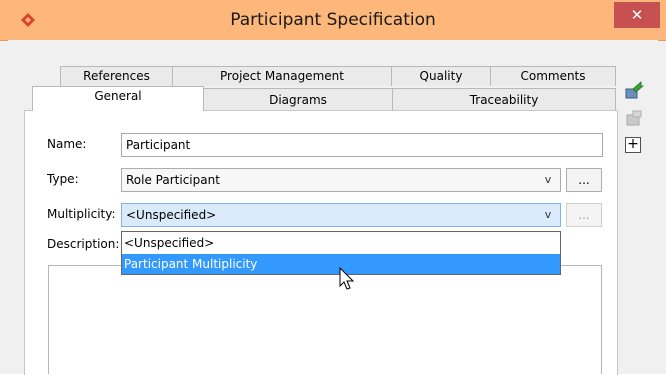 The image size is (666, 375). What do you see at coordinates (634, 118) in the screenshot?
I see `disabled-stamp-icon` at bounding box center [634, 118].